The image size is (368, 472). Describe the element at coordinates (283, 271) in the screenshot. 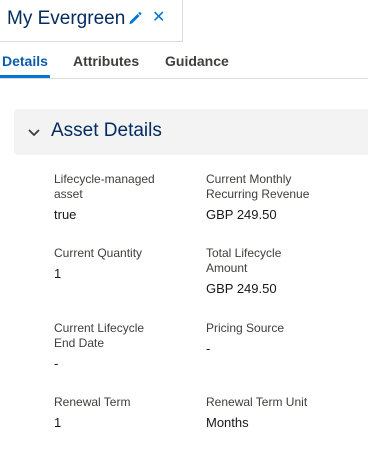

I see `field-total-lifecycle-amount: Total Lifecycle Amount GBP 249.50` at that location.